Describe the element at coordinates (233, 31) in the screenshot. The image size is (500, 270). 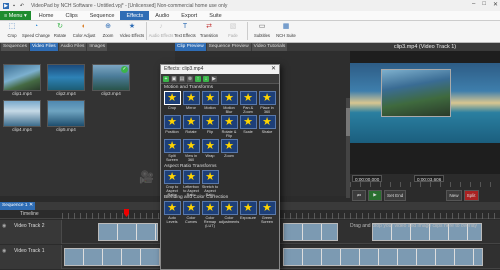
I see `fade-button: ▧ Fade` at that location.